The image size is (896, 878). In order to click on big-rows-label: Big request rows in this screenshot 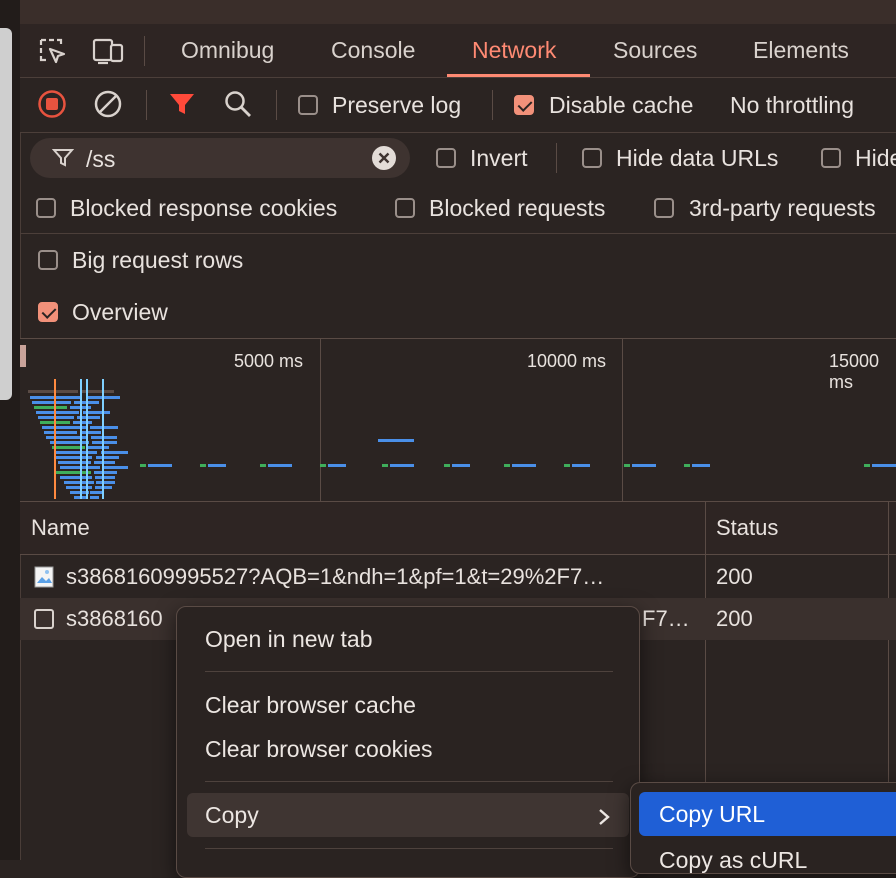, I will do `click(157, 260)`.